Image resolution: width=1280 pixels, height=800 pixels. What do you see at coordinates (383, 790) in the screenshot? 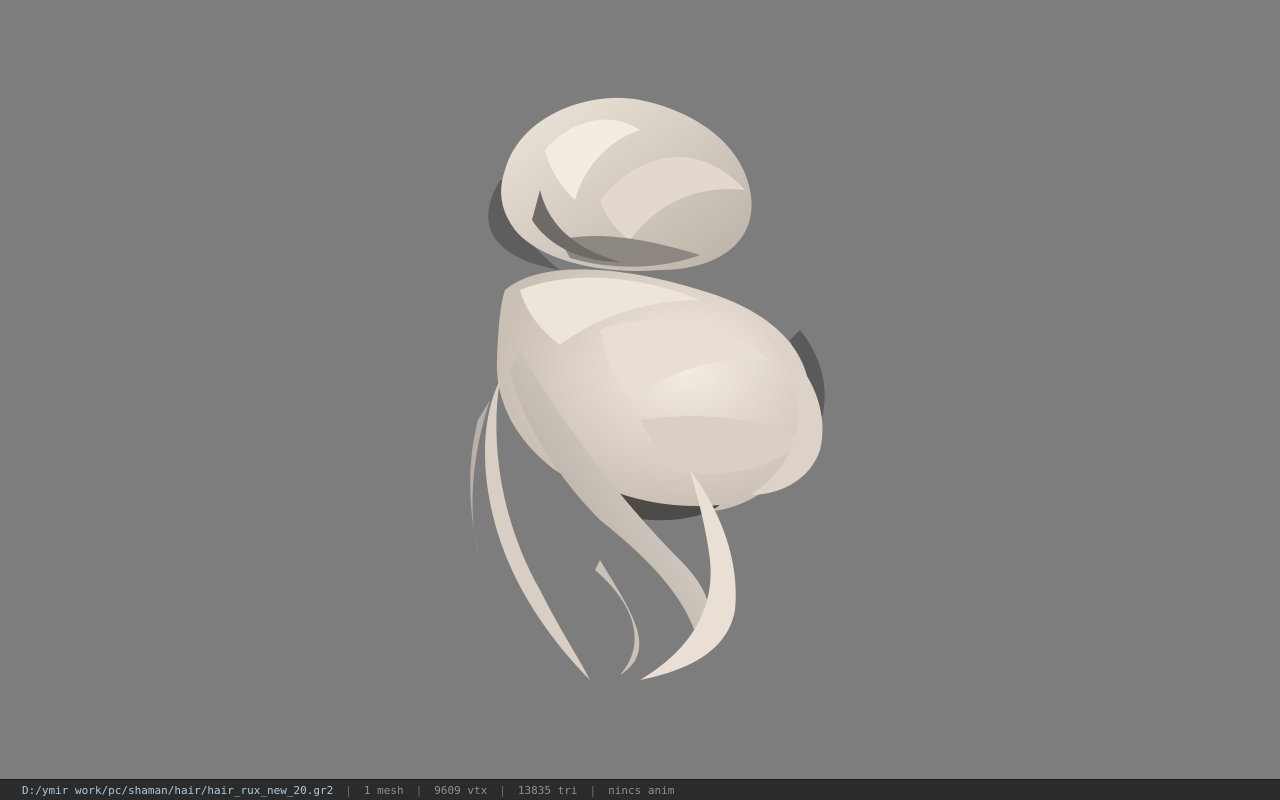
I see `mesh-count-label: 1 mesh` at bounding box center [383, 790].